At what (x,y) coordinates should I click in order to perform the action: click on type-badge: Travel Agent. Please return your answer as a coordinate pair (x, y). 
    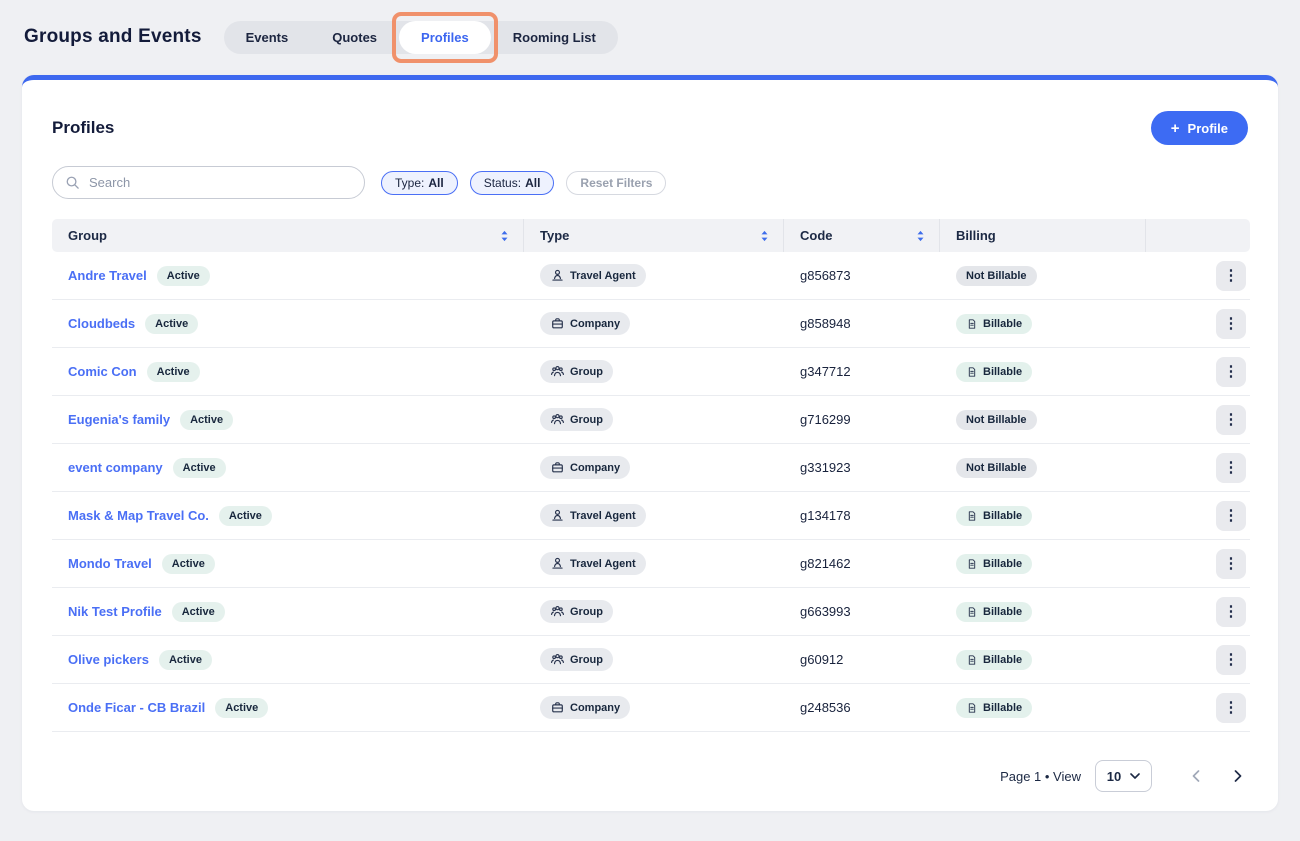
    Looking at the image, I should click on (593, 563).